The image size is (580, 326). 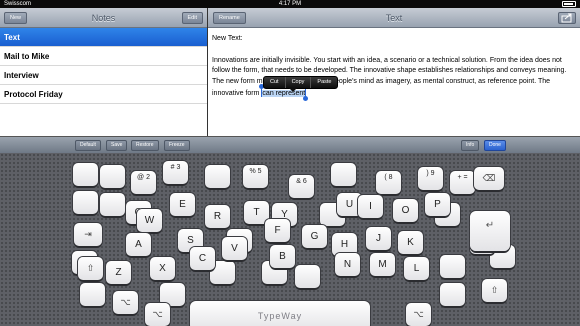 I want to click on key-percent-5: % 5, so click(x=255, y=176).